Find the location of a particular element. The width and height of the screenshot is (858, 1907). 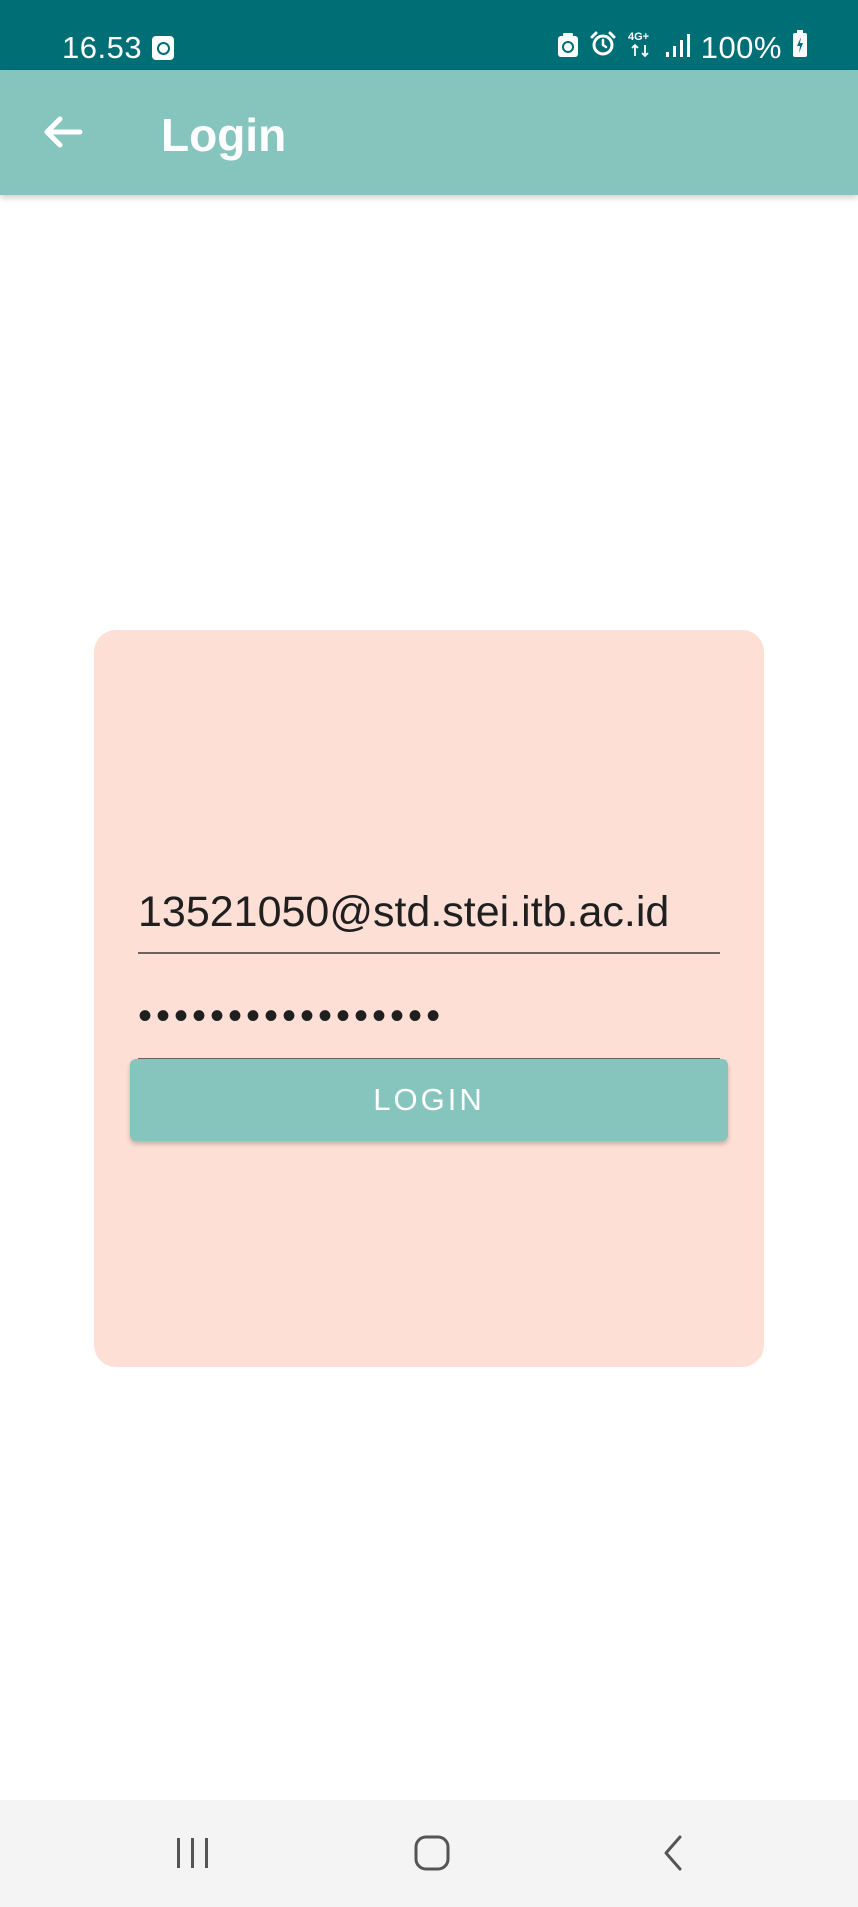

arrow-left-icon is located at coordinates (64, 132).